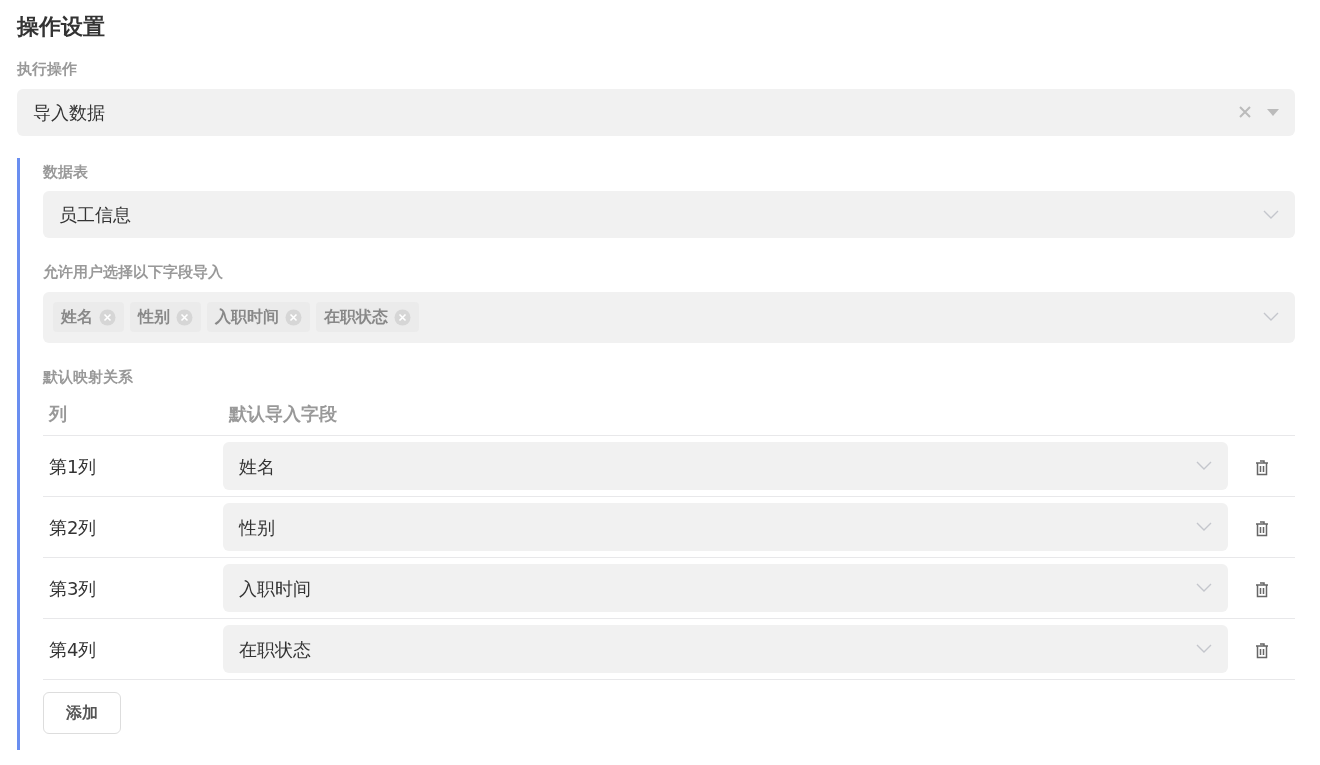  I want to click on section-title: 操作设置, so click(61, 27).